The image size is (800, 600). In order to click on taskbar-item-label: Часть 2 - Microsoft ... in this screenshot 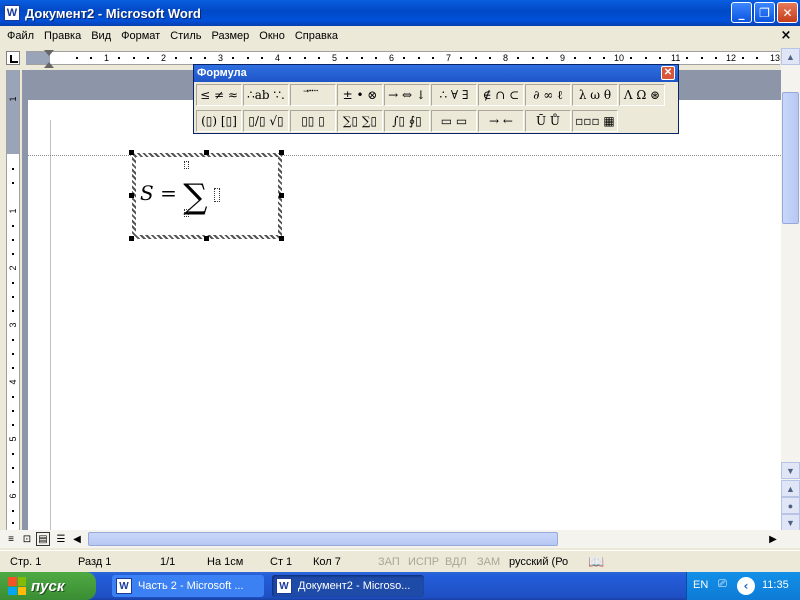, I will do `click(191, 586)`.